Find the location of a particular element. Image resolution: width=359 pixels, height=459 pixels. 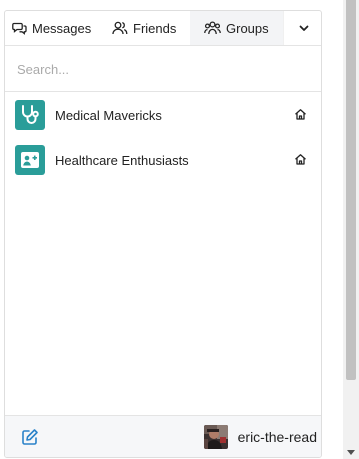

user-photo is located at coordinates (215, 437).